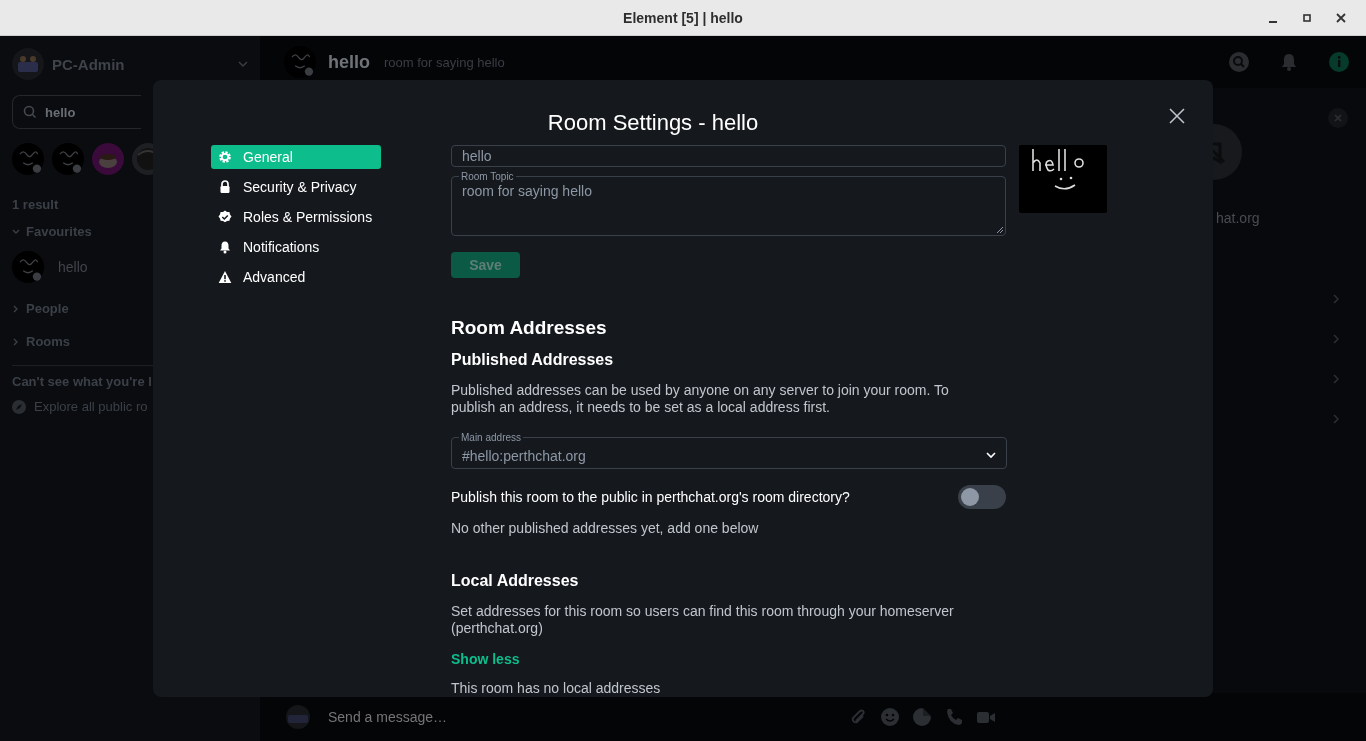 The image size is (1366, 741). I want to click on settings-tab: Security & Privacy, so click(296, 187).